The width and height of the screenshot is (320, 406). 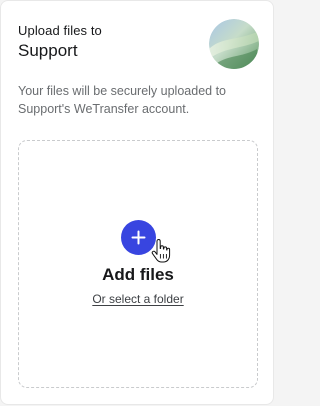 What do you see at coordinates (138, 275) in the screenshot?
I see `add-files-title: Add files` at bounding box center [138, 275].